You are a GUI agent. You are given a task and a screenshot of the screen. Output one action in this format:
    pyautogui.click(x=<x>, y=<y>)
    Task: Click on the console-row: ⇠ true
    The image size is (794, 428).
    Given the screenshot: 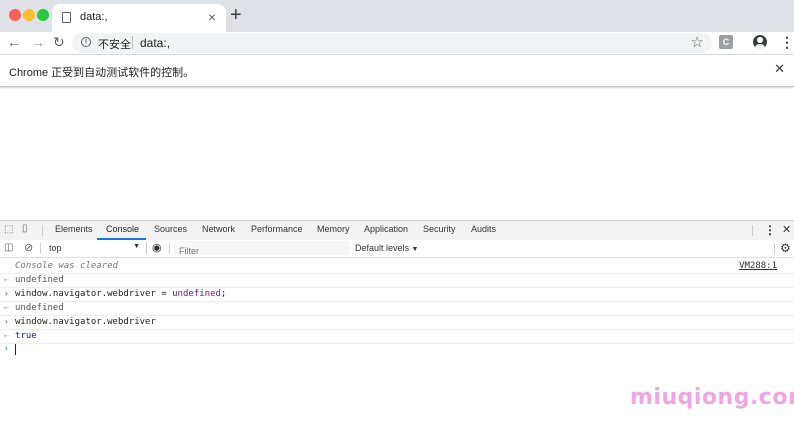 What is the action you would take?
    pyautogui.click(x=397, y=337)
    